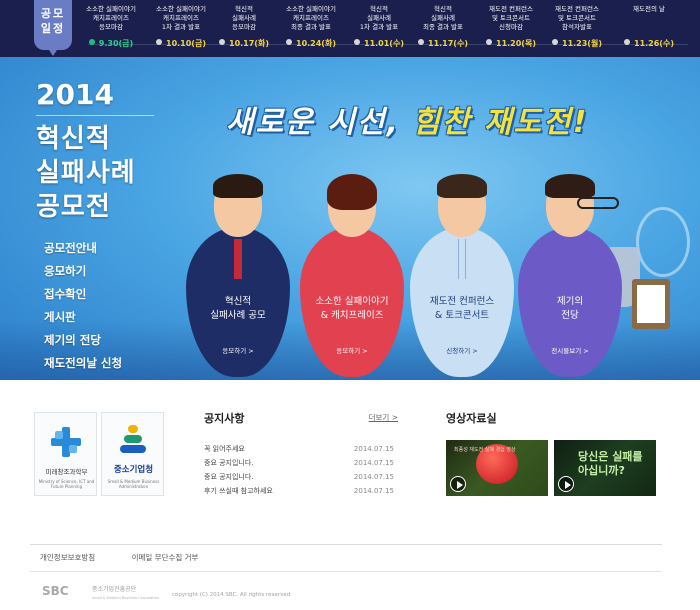 Image resolution: width=700 pixels, height=610 pixels. Describe the element at coordinates (352, 308) in the screenshot. I see `doll-label: 소소한 실패이야기 & 캐치프레이즈` at that location.